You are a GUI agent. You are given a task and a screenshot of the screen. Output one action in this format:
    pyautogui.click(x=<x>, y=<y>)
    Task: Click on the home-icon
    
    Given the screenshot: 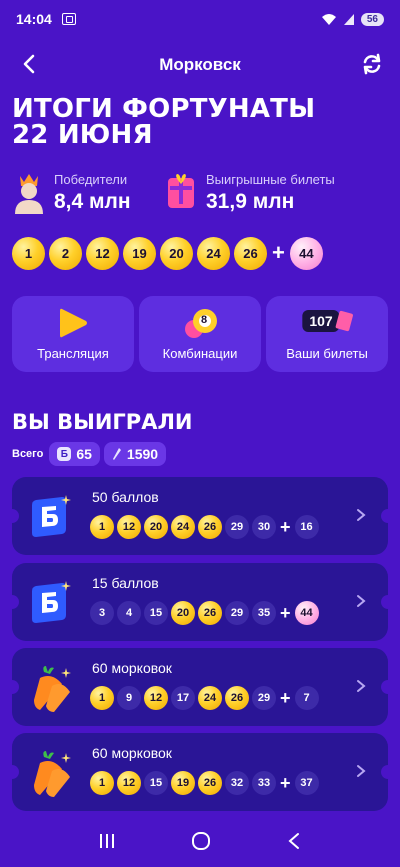 What is the action you would take?
    pyautogui.click(x=201, y=841)
    